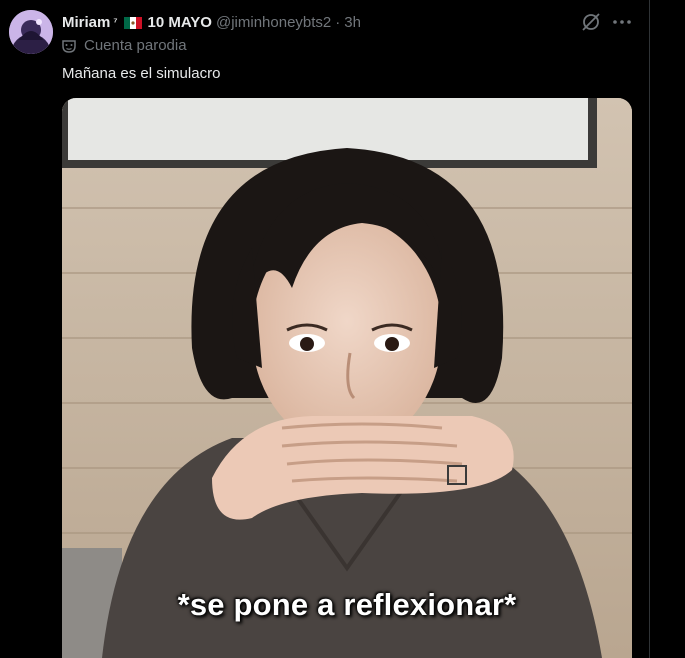 The height and width of the screenshot is (658, 685). I want to click on mexico-flag-icon, so click(132, 22).